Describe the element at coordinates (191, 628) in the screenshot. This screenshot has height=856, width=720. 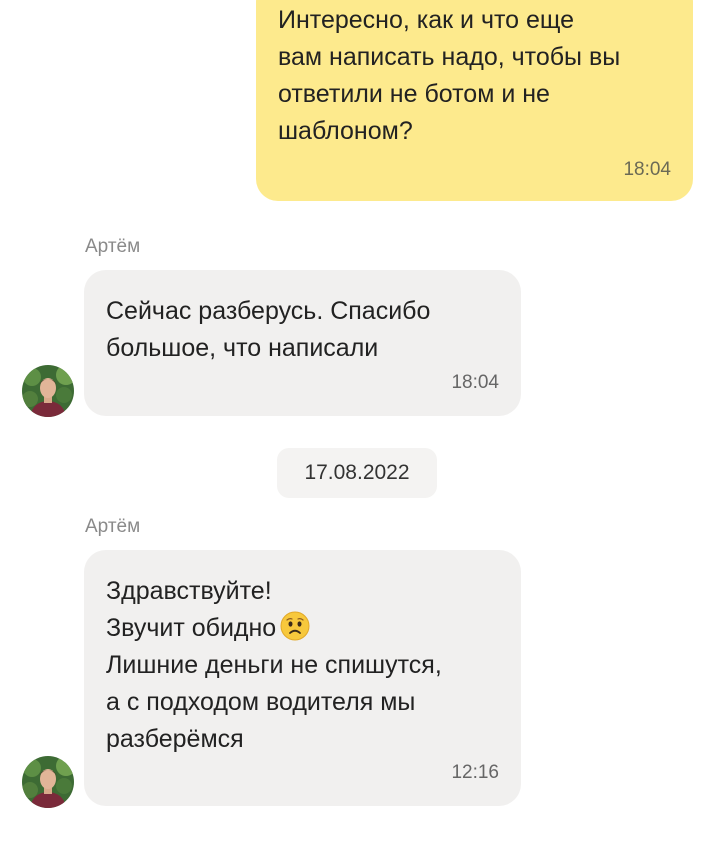
I see `message-text-fragment: Звучит обидно` at that location.